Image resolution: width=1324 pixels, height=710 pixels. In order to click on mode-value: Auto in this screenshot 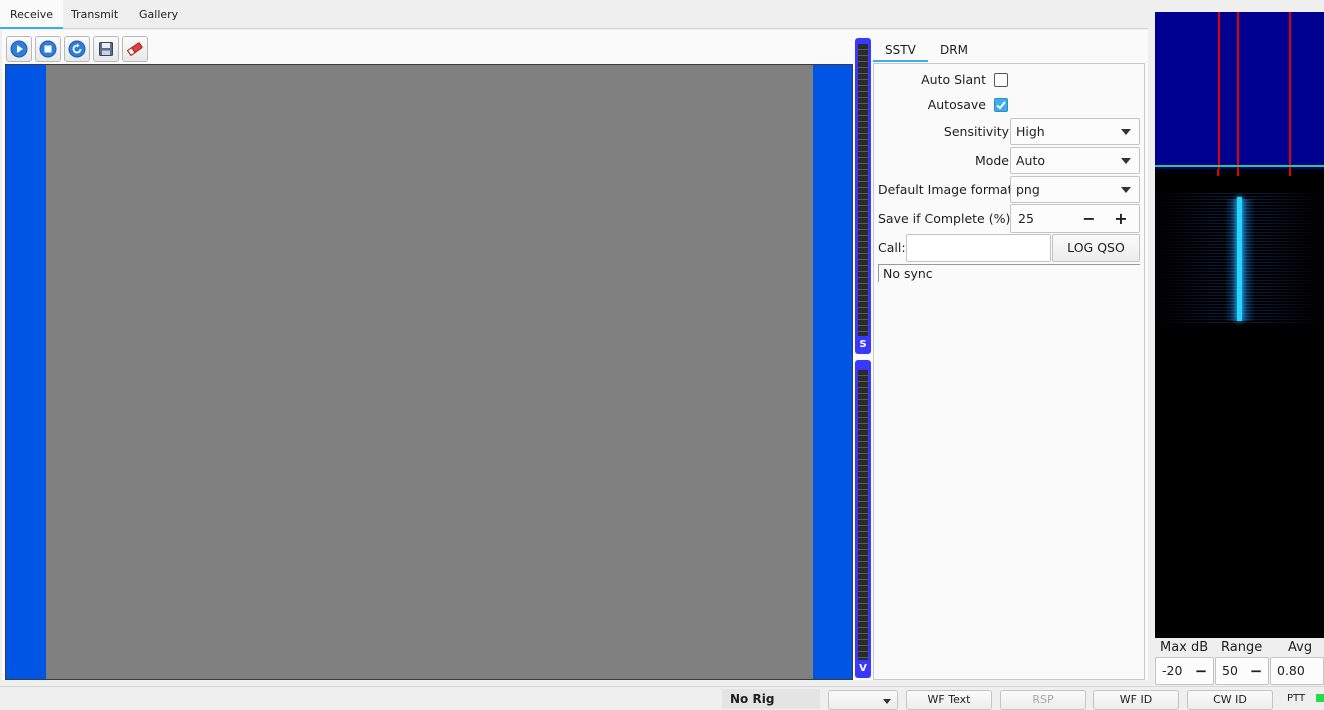, I will do `click(1031, 160)`.